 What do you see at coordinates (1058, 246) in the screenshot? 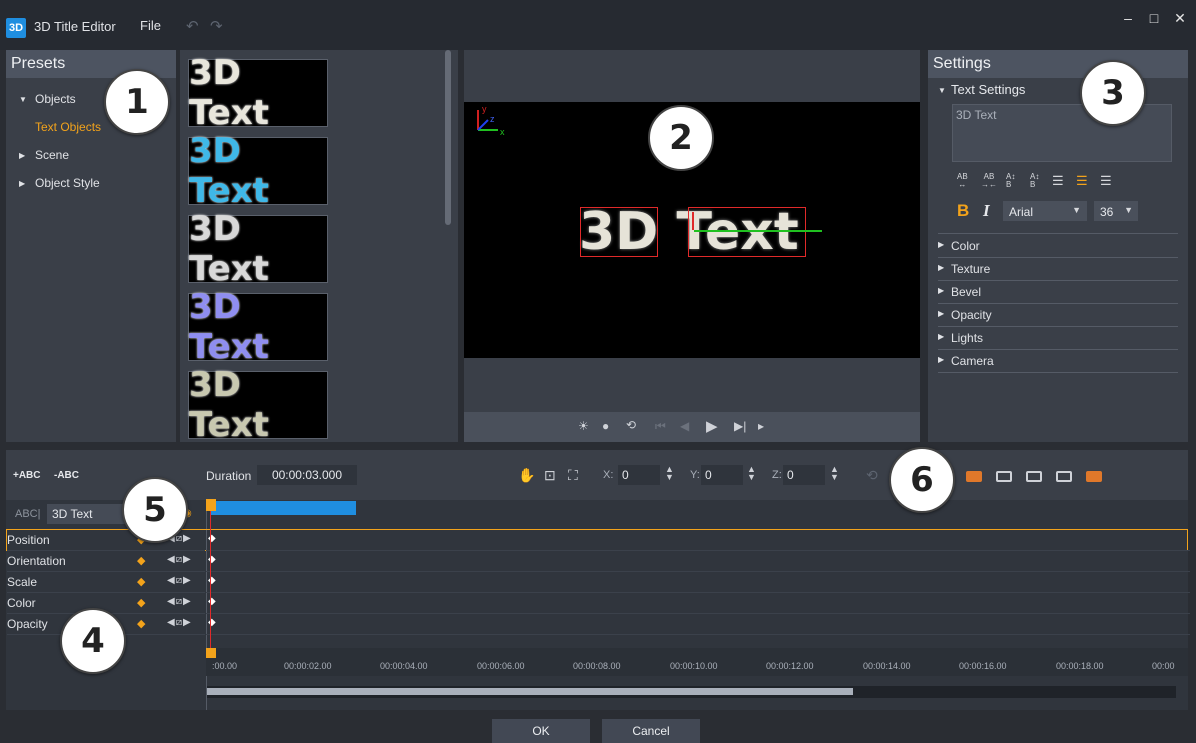
I see `settings-section-color: ▶ Color` at bounding box center [1058, 246].